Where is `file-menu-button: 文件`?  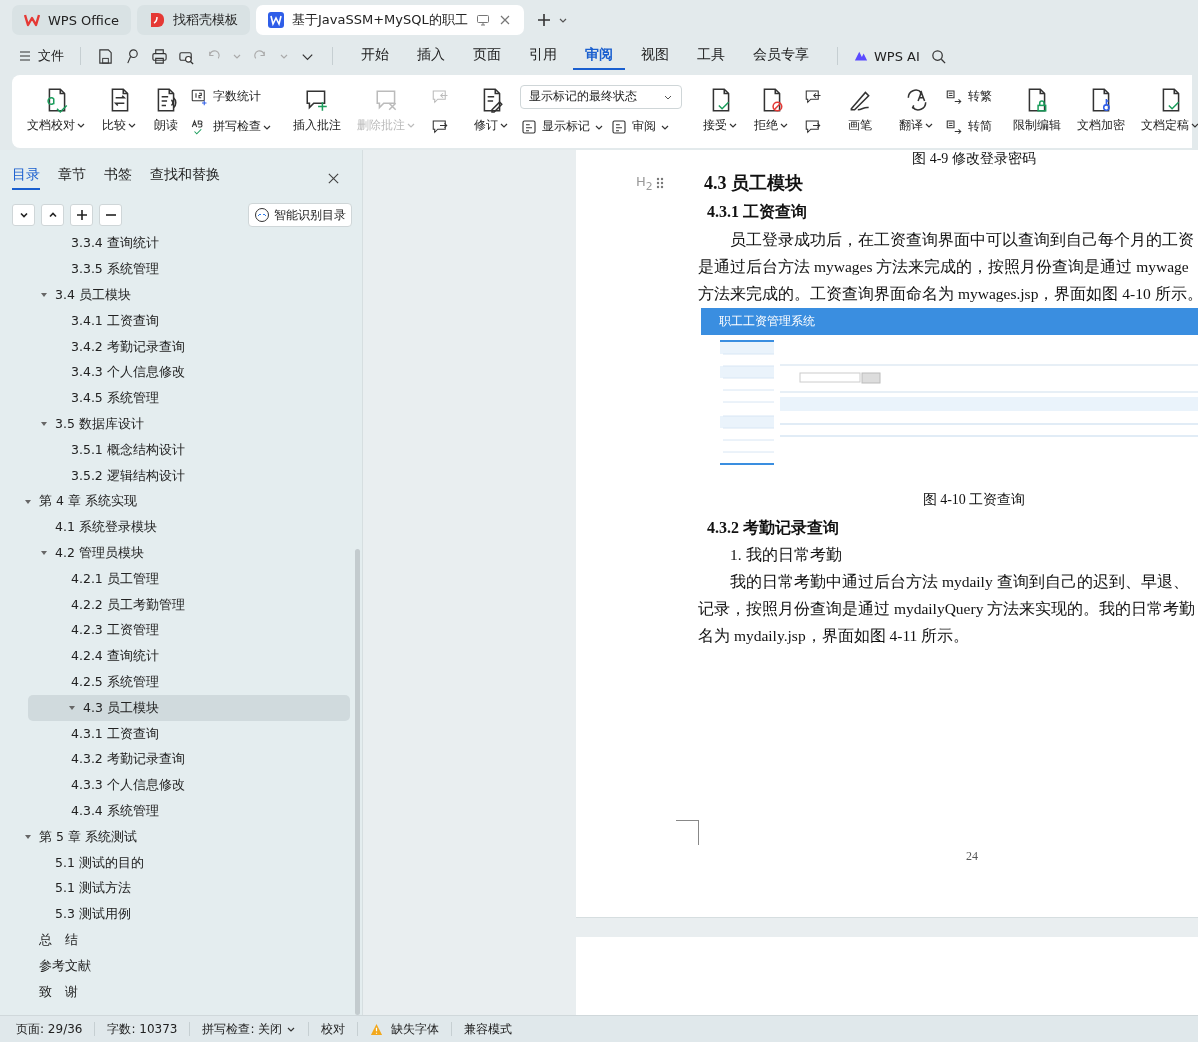
file-menu-button: 文件 is located at coordinates (41, 56).